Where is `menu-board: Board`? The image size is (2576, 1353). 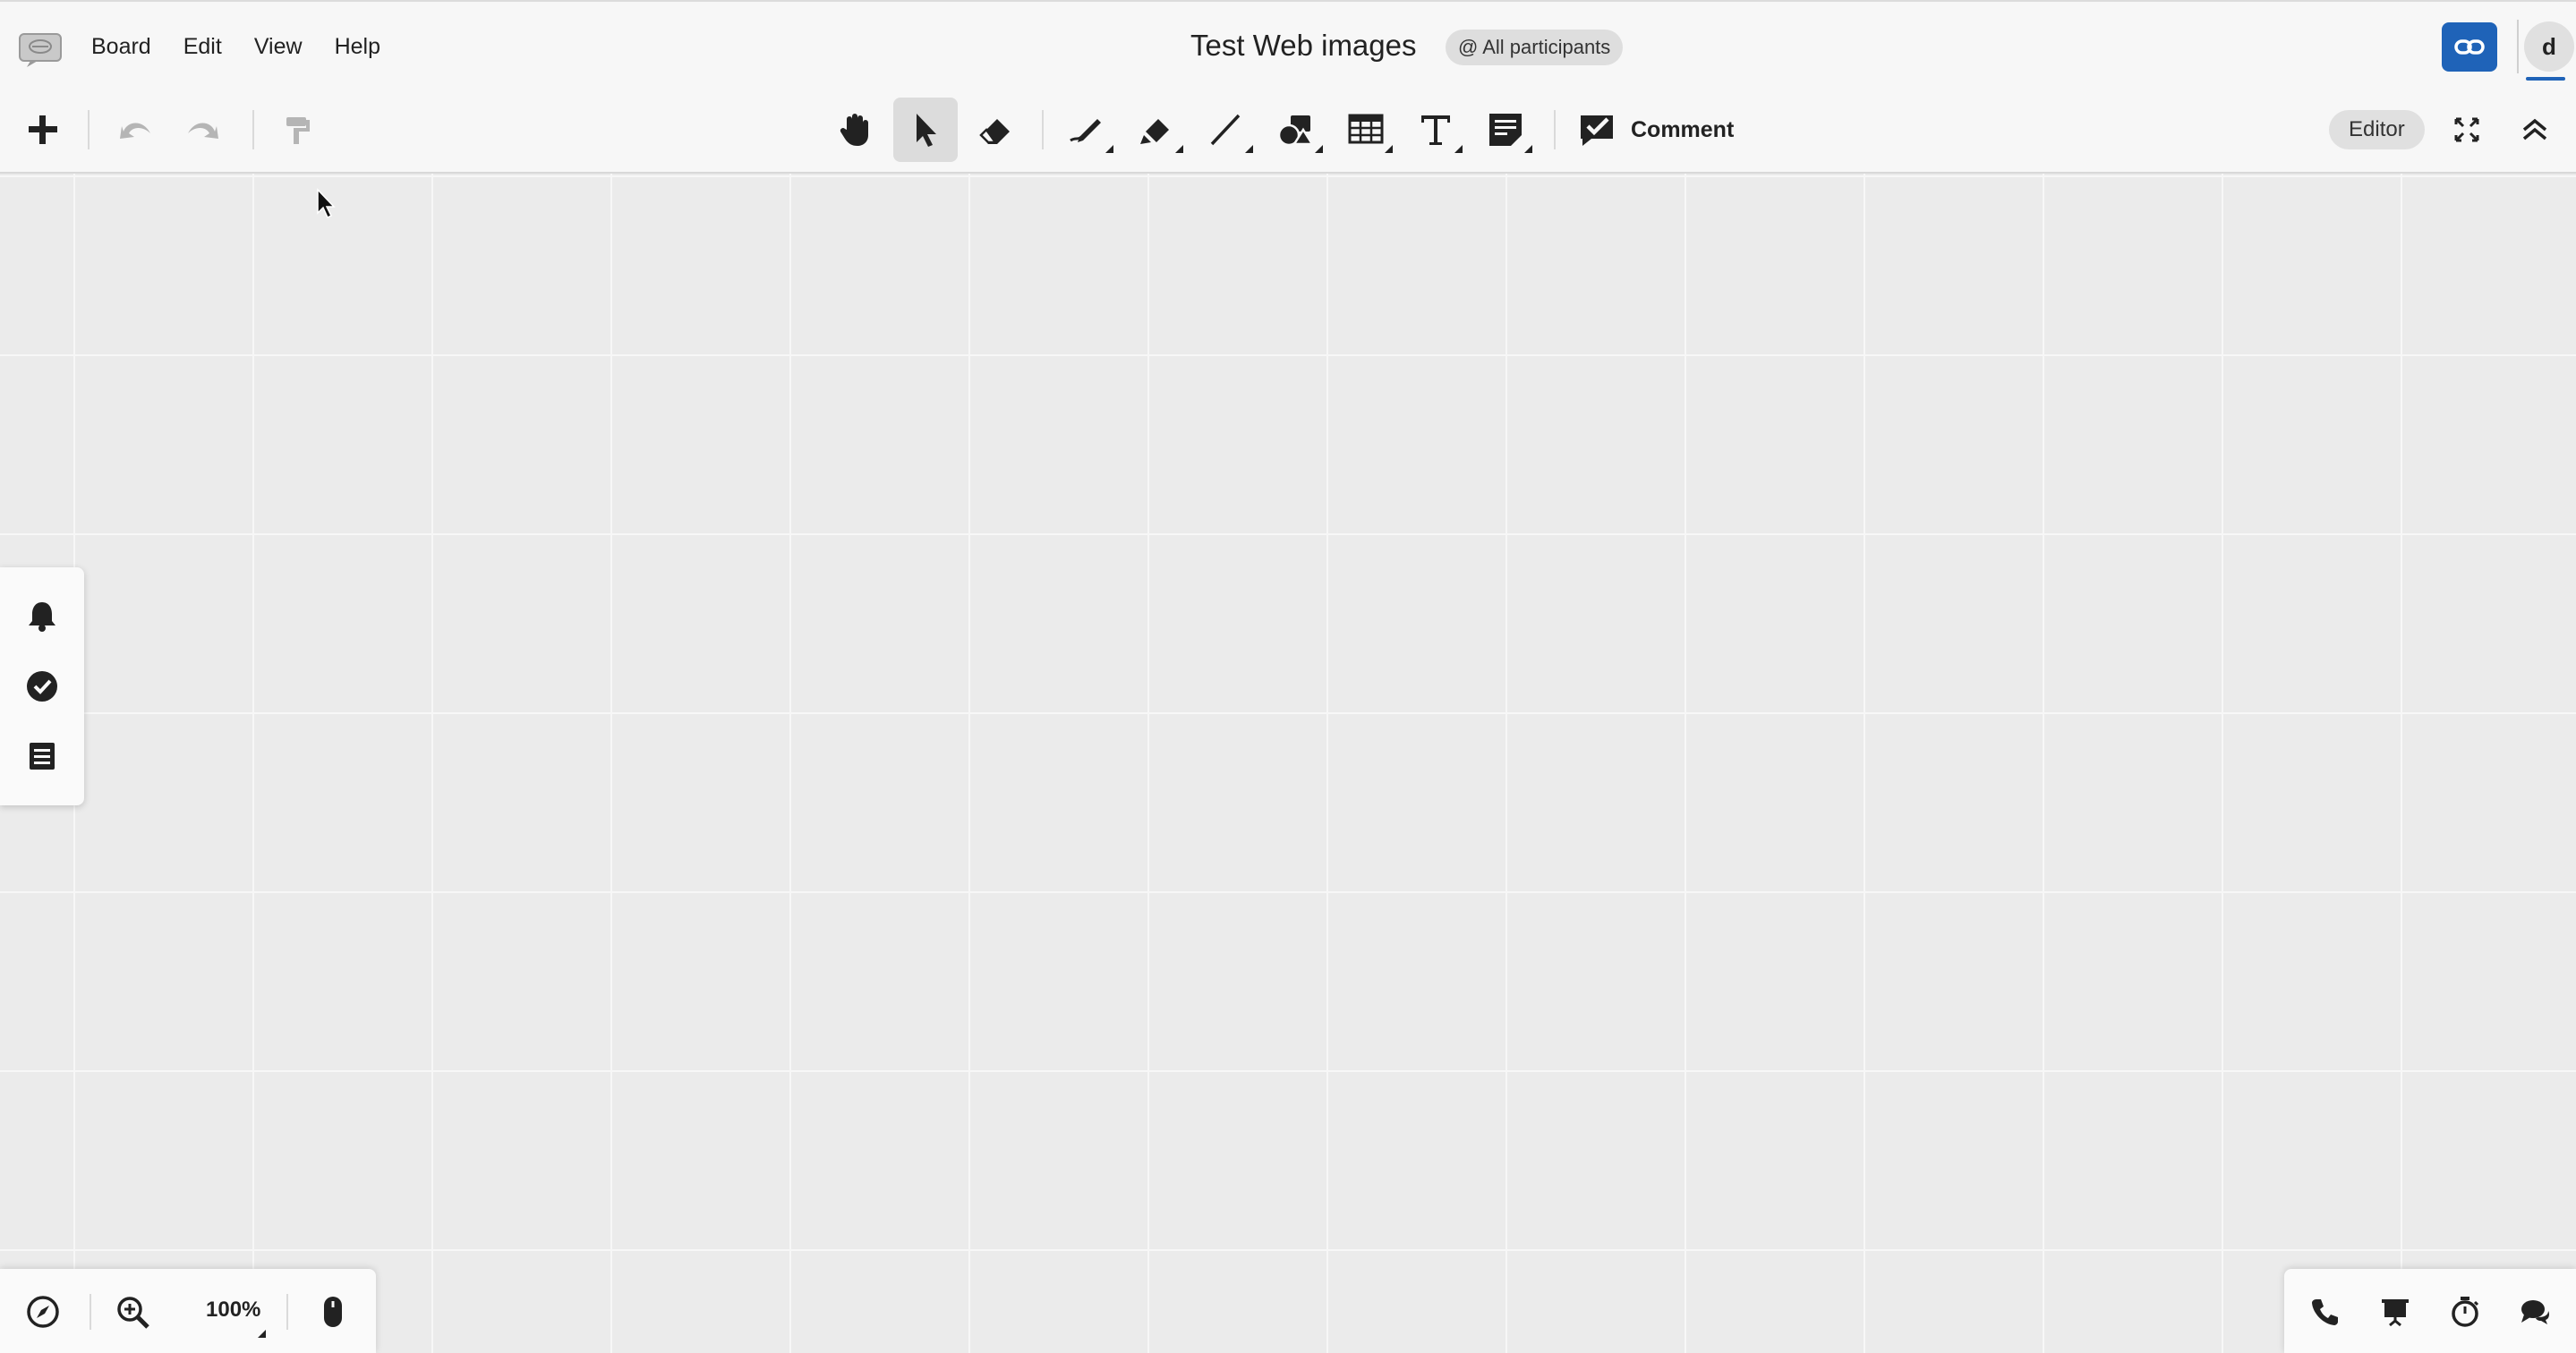
menu-board: Board is located at coordinates (121, 47).